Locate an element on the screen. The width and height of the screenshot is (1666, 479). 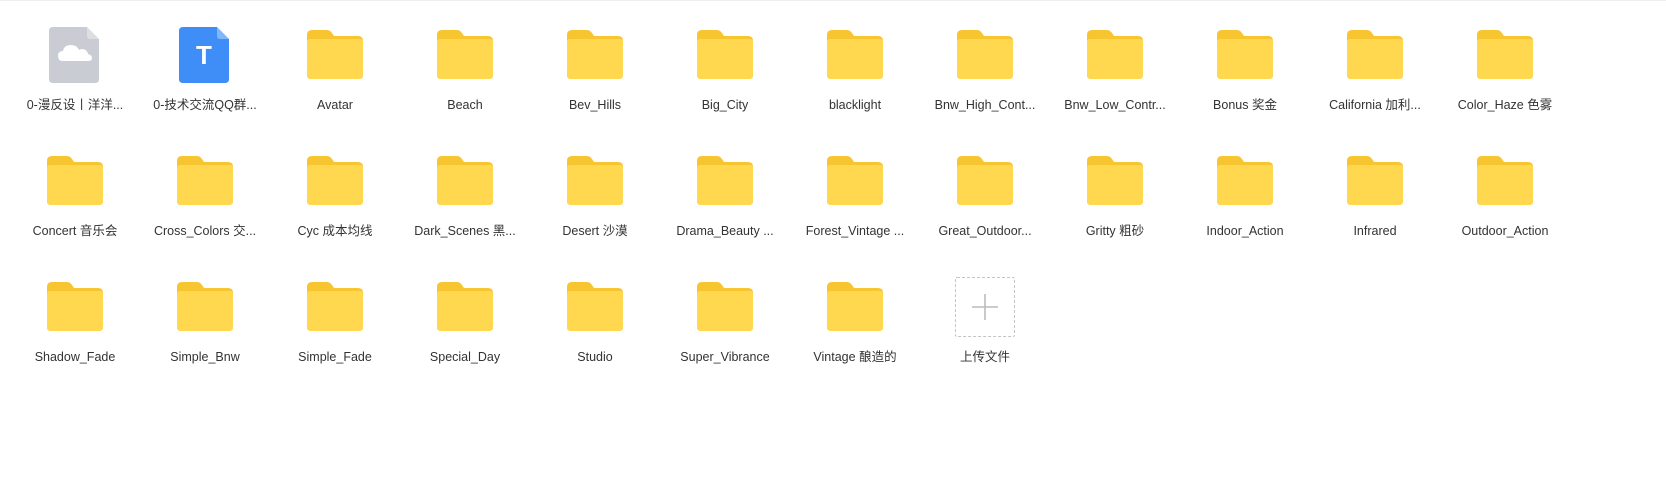
item-label: Bev_Hills is located at coordinates (595, 105).